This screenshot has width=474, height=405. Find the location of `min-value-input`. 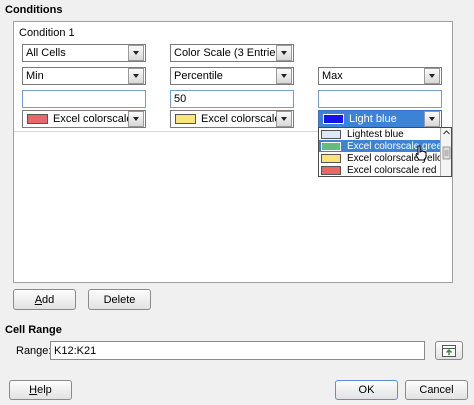

min-value-input is located at coordinates (84, 99).